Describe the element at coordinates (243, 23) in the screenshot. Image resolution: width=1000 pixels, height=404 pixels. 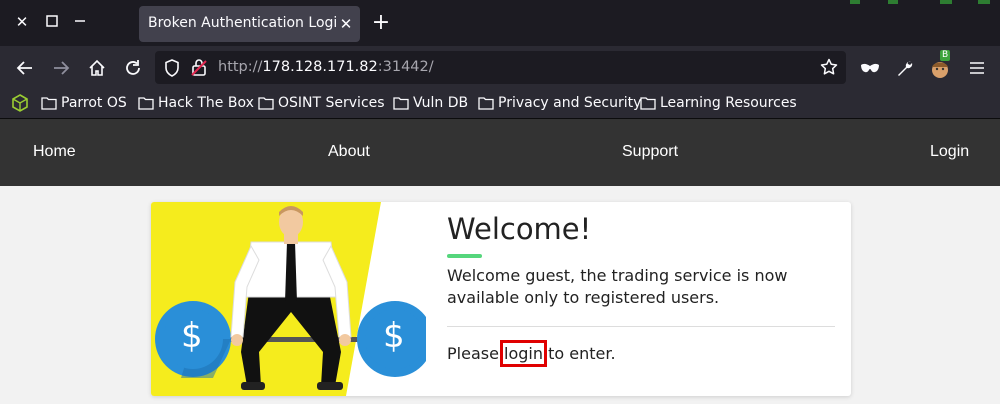
I see `tab-title: Broken Authentication Login` at that location.